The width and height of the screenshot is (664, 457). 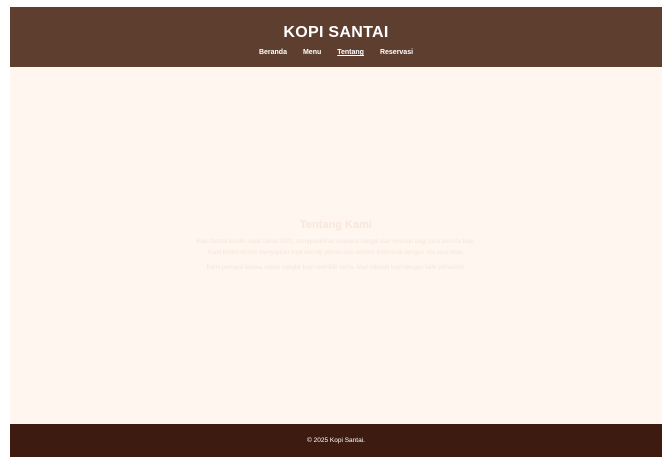 What do you see at coordinates (396, 52) in the screenshot?
I see `nav-link-reservasi: Reservasi` at bounding box center [396, 52].